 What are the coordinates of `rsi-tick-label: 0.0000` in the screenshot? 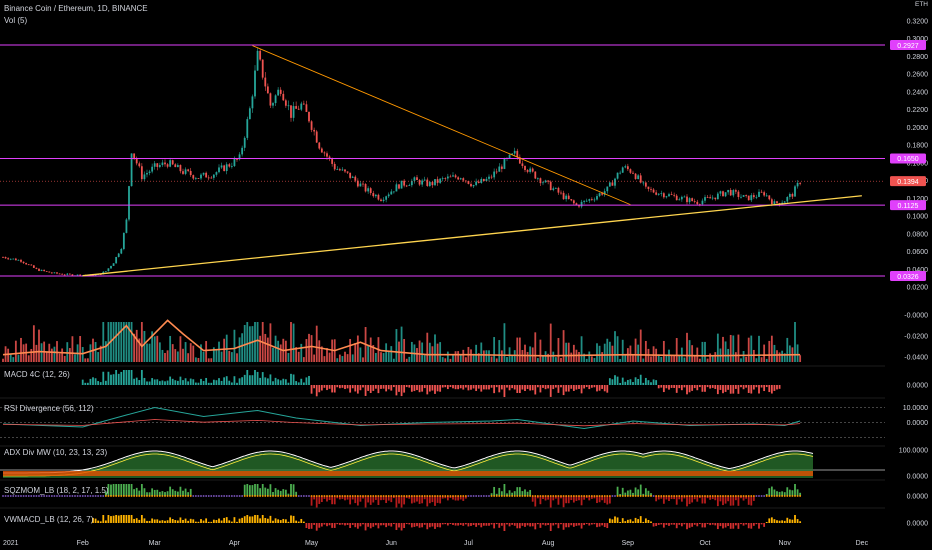 It's located at (918, 423).